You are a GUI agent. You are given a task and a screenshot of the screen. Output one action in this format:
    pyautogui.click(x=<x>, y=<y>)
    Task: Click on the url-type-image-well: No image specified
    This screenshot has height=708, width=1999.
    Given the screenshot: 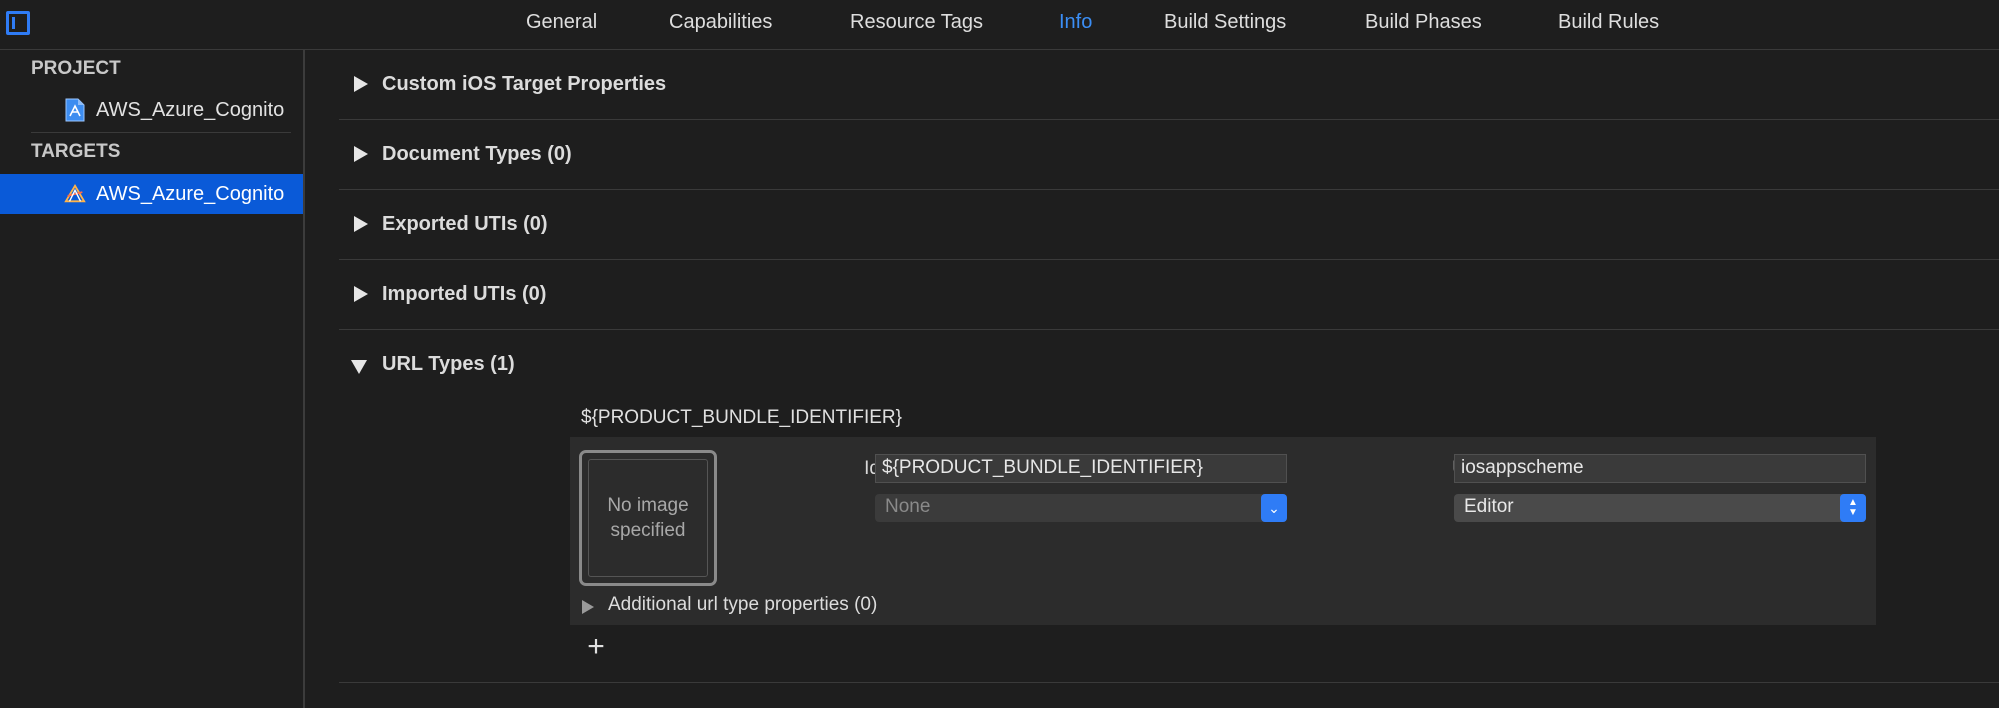 What is the action you would take?
    pyautogui.click(x=648, y=518)
    